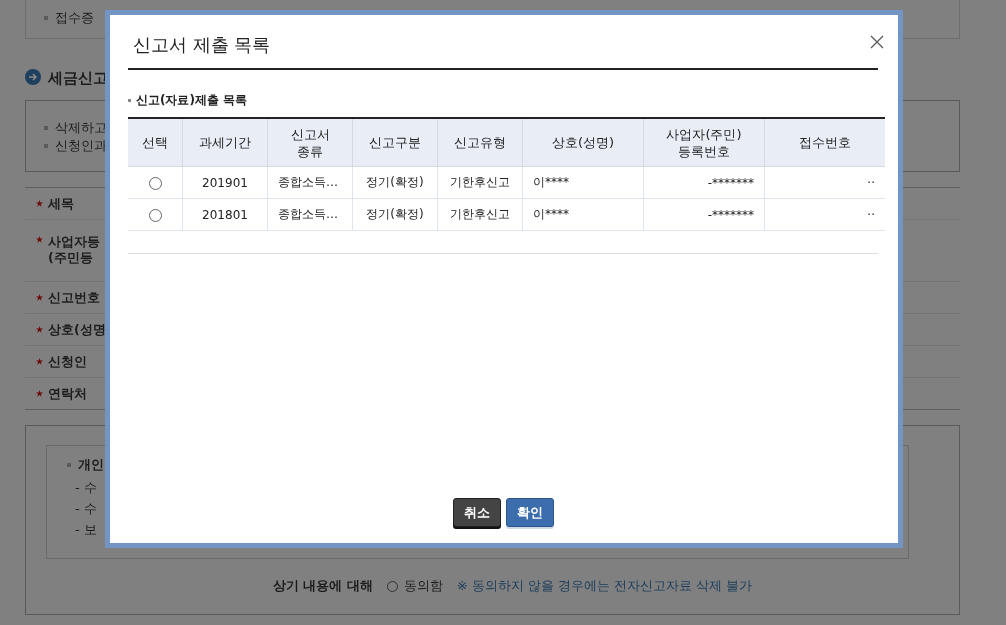 Image resolution: width=1006 pixels, height=625 pixels. Describe the element at coordinates (91, 465) in the screenshot. I see `privacy-title: 개인` at that location.